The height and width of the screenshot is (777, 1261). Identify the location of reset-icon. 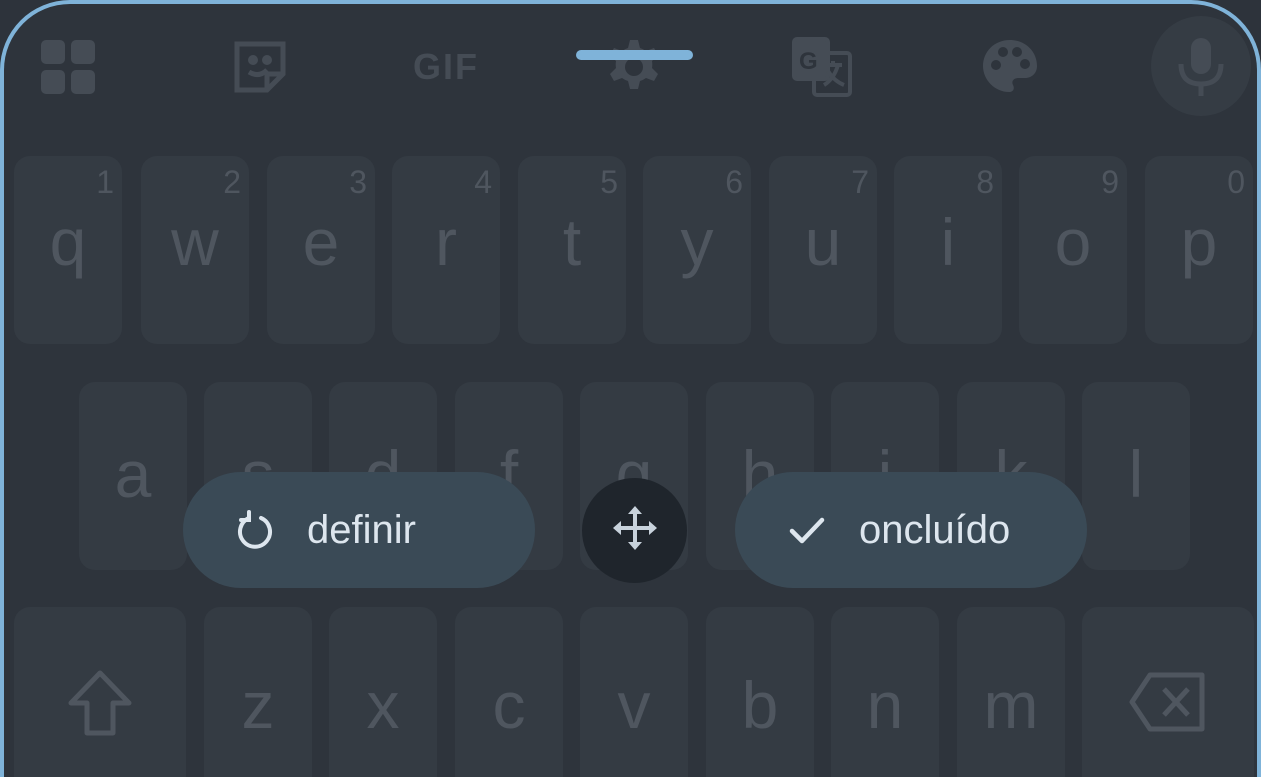
(255, 530).